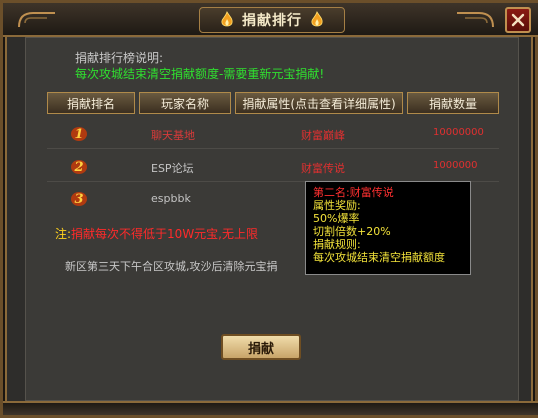 This screenshot has width=538, height=418. Describe the element at coordinates (353, 192) in the screenshot. I see `tooltip-title: 第二名:财富传说` at that location.